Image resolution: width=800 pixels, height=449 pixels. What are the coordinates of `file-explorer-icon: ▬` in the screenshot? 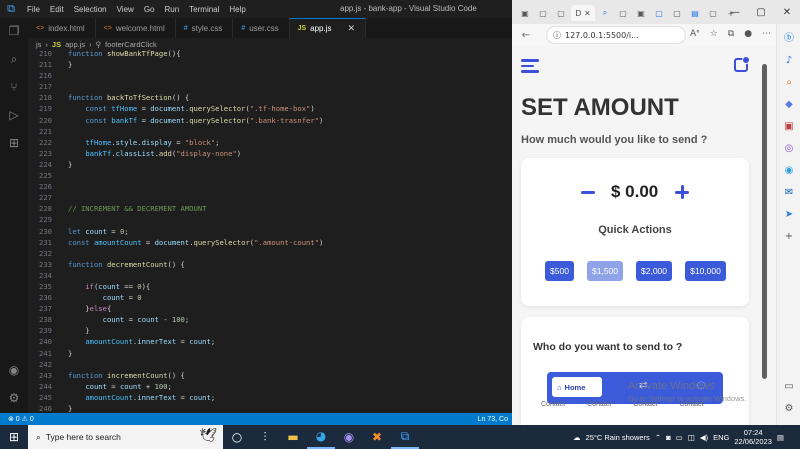 It's located at (293, 437).